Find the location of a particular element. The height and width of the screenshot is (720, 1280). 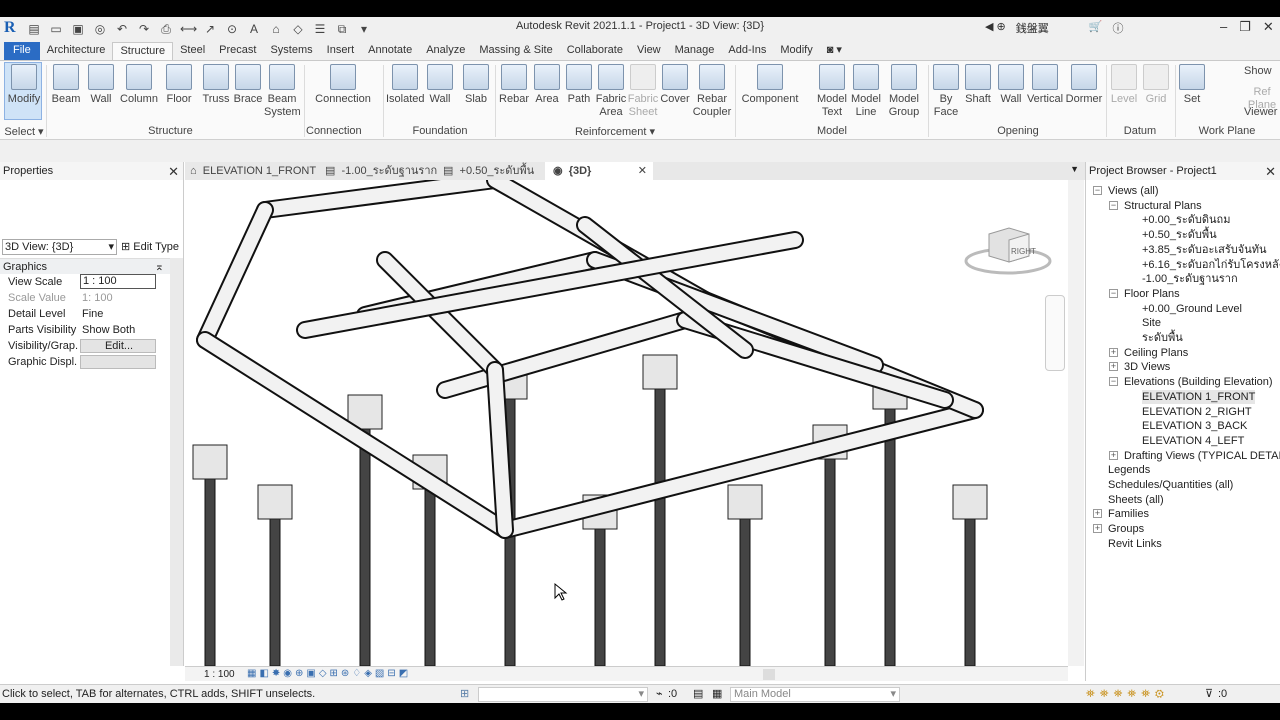

restore-icon: ❐ is located at coordinates (1245, 27).